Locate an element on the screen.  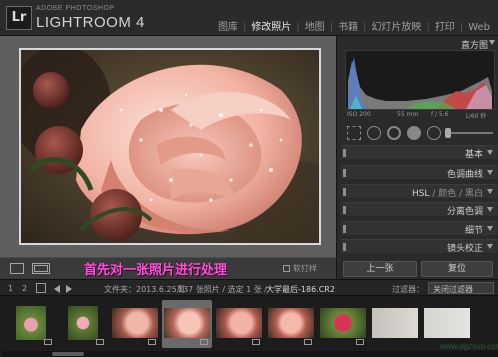
panel-hsl-bw: 黑白 is located at coordinates (474, 194).